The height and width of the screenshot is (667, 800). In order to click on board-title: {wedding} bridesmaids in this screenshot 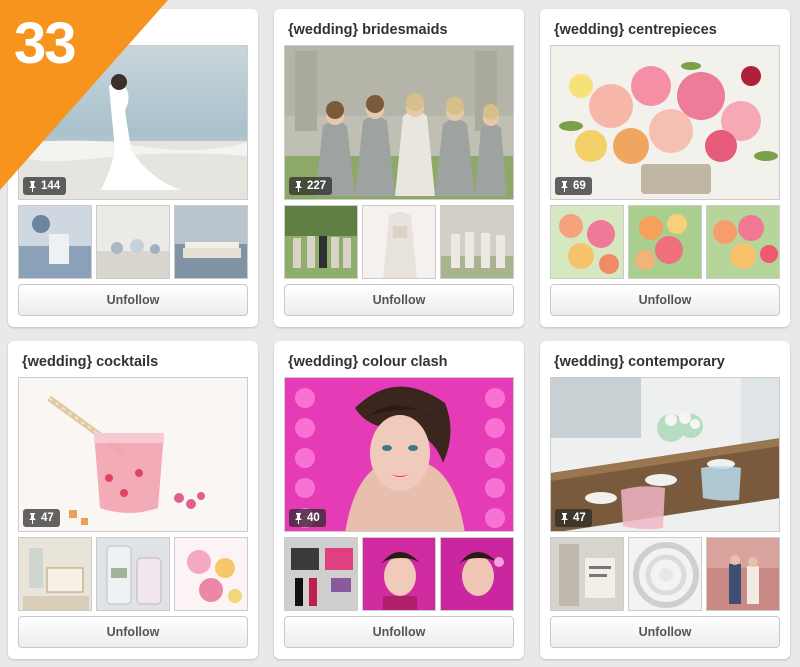, I will do `click(401, 30)`.